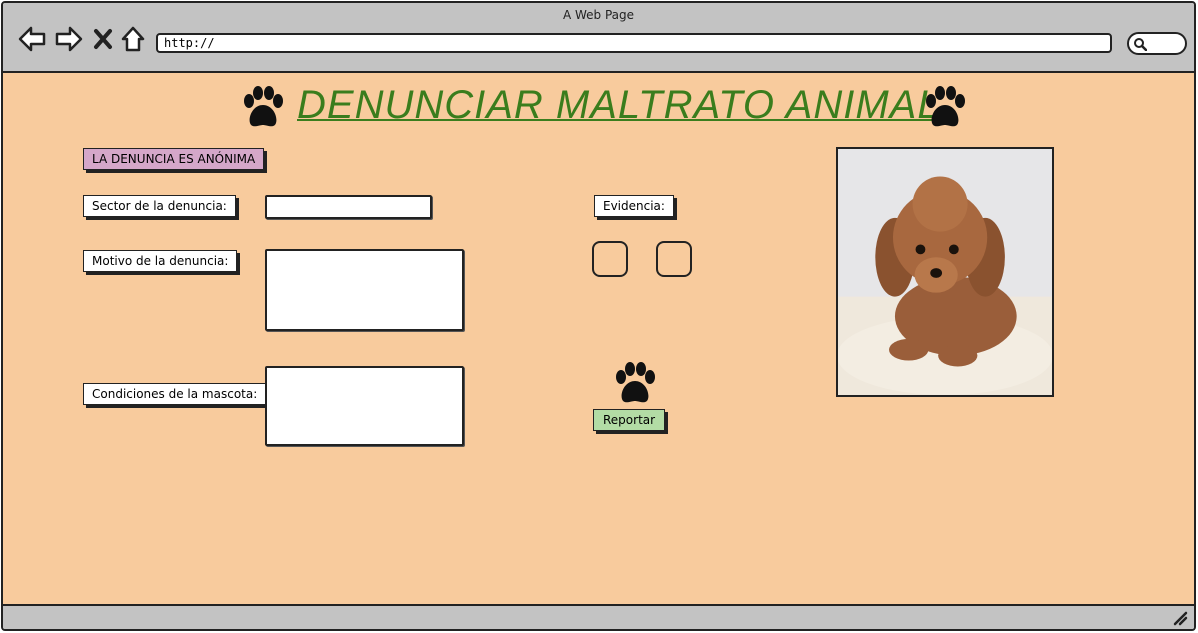  Describe the element at coordinates (133, 39) in the screenshot. I see `home-icon` at that location.